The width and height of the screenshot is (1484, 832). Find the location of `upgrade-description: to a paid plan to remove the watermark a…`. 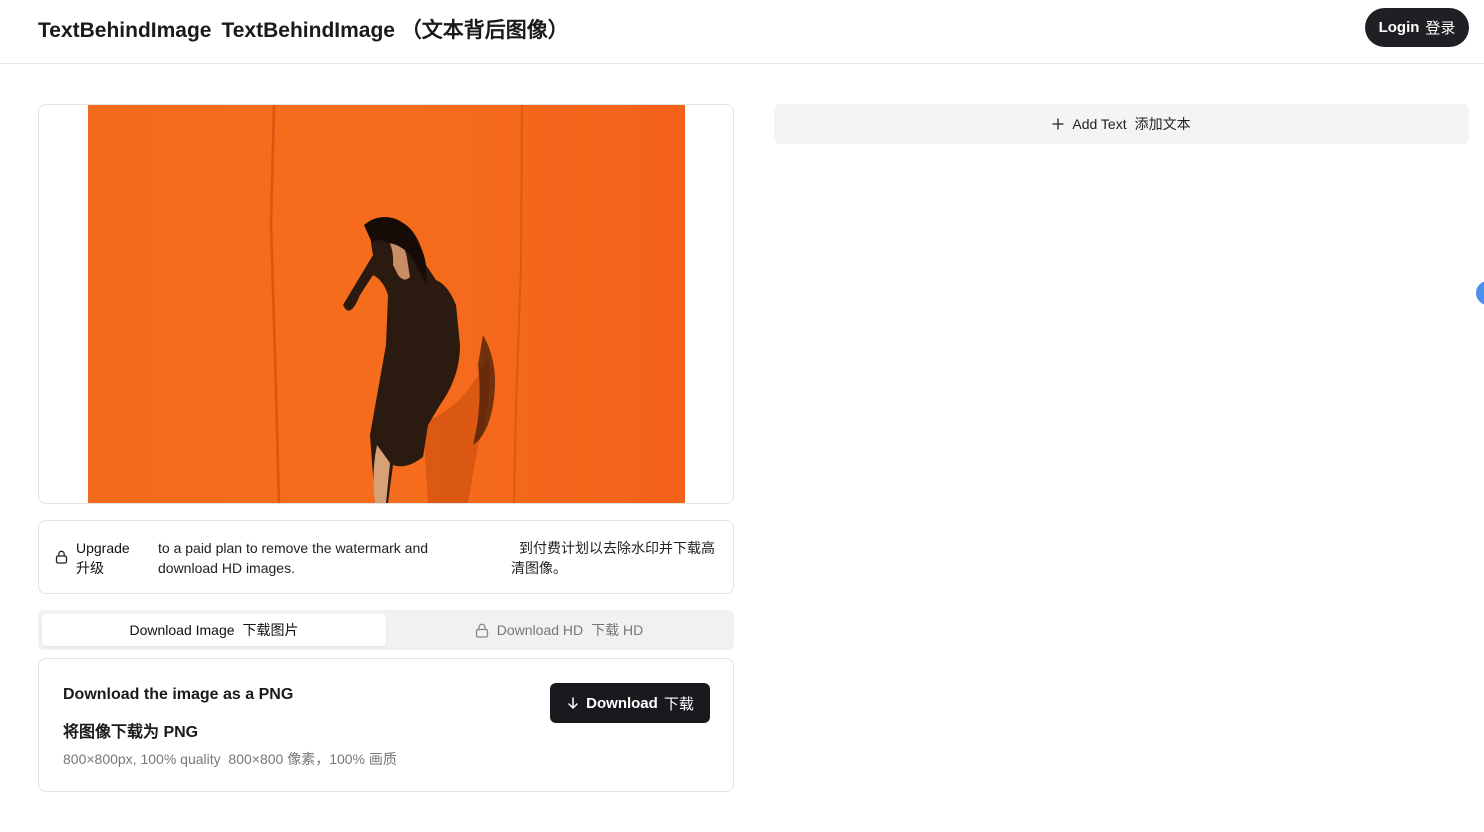

upgrade-description: to a paid plan to remove the watermark a… is located at coordinates (293, 558).